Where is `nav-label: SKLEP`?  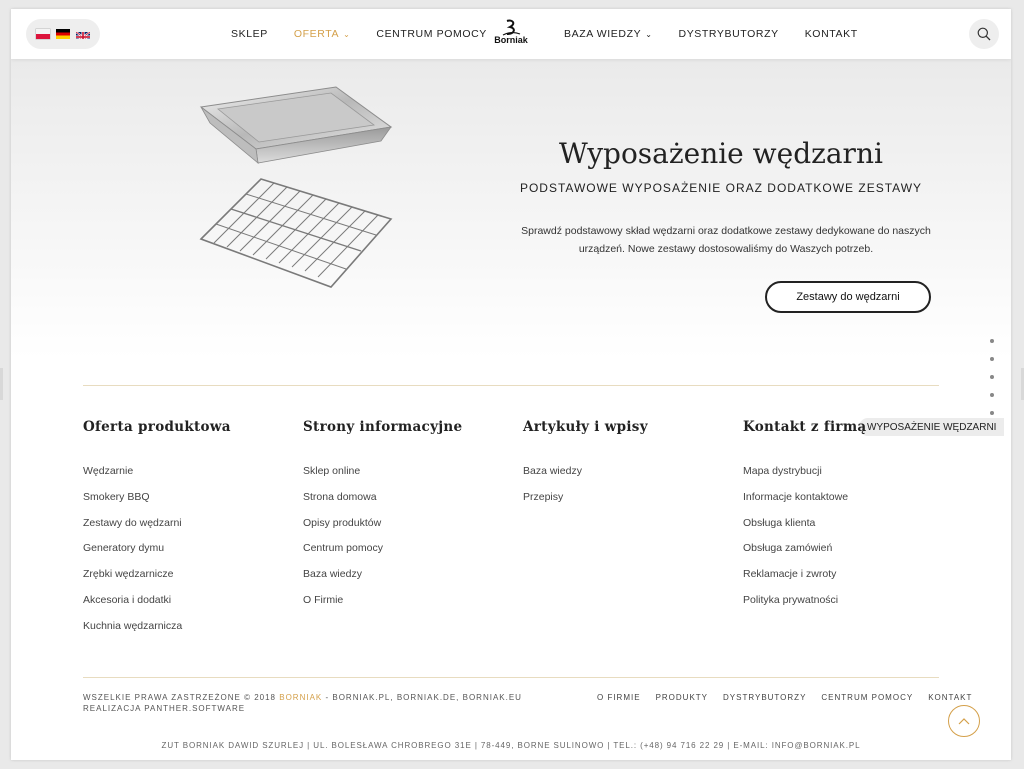
nav-label: SKLEP is located at coordinates (249, 34).